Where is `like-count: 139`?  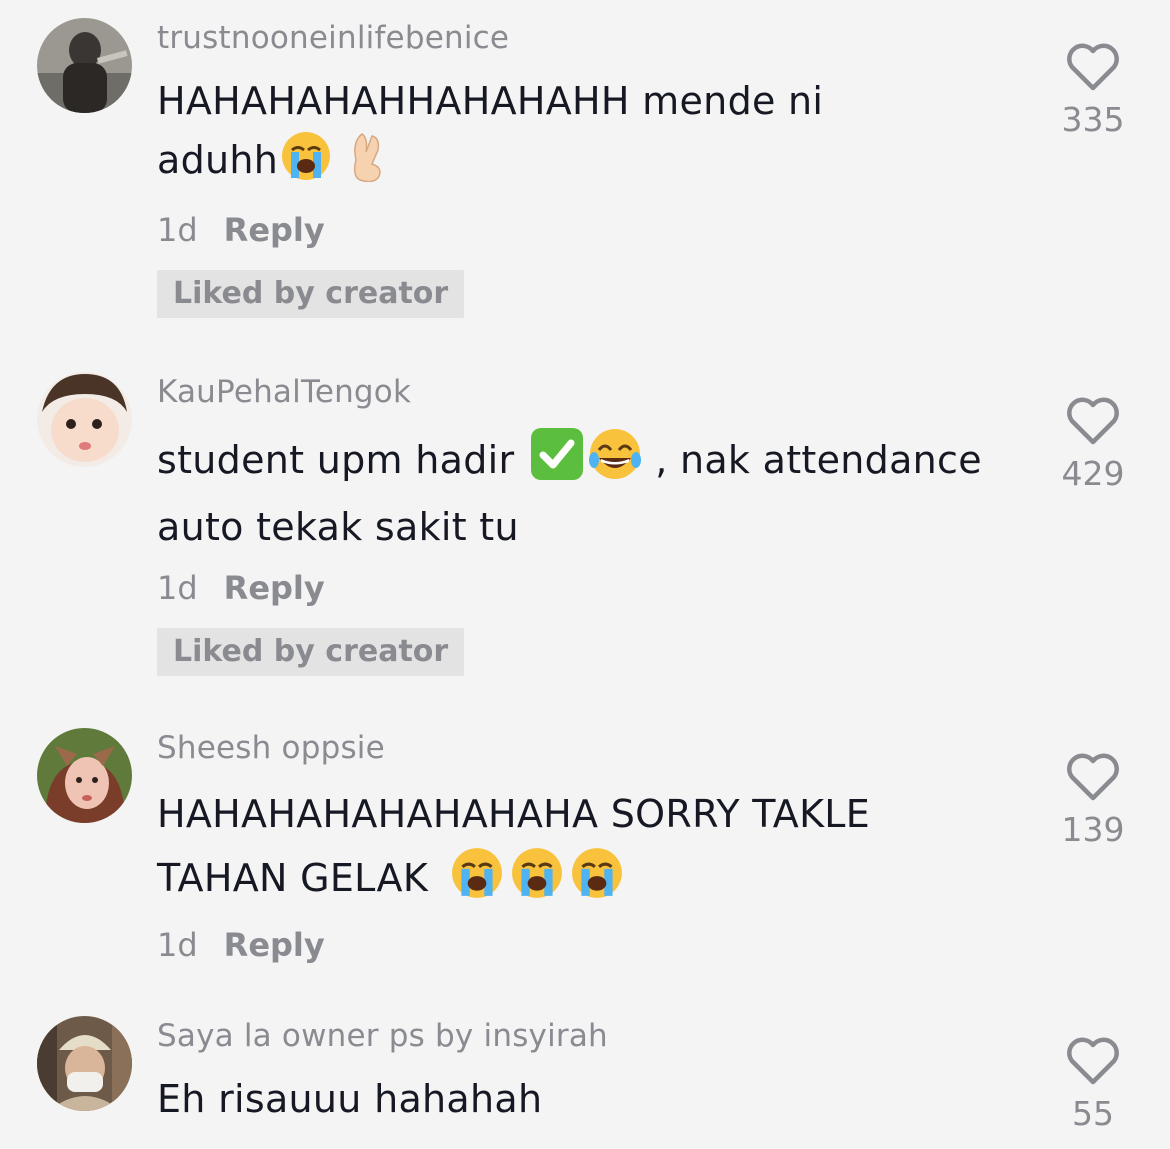
like-count: 139 is located at coordinates (1093, 829).